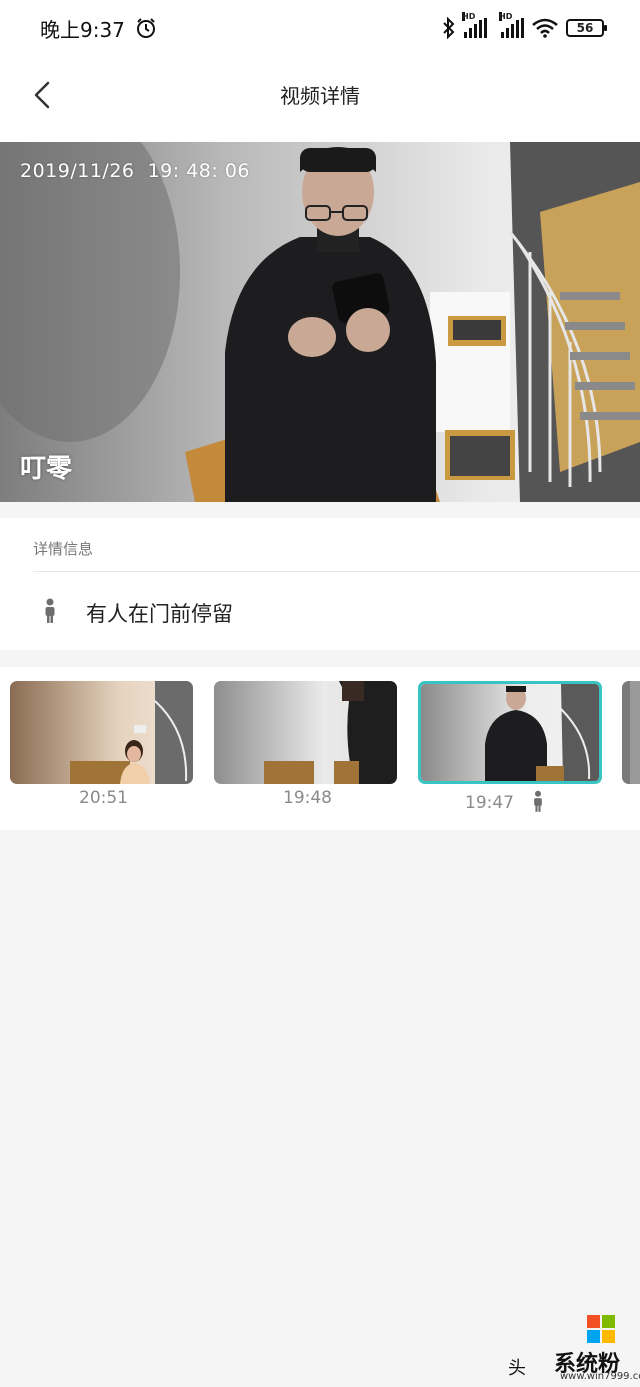 The height and width of the screenshot is (1387, 640). I want to click on thumbnail-time: 19:48, so click(307, 798).